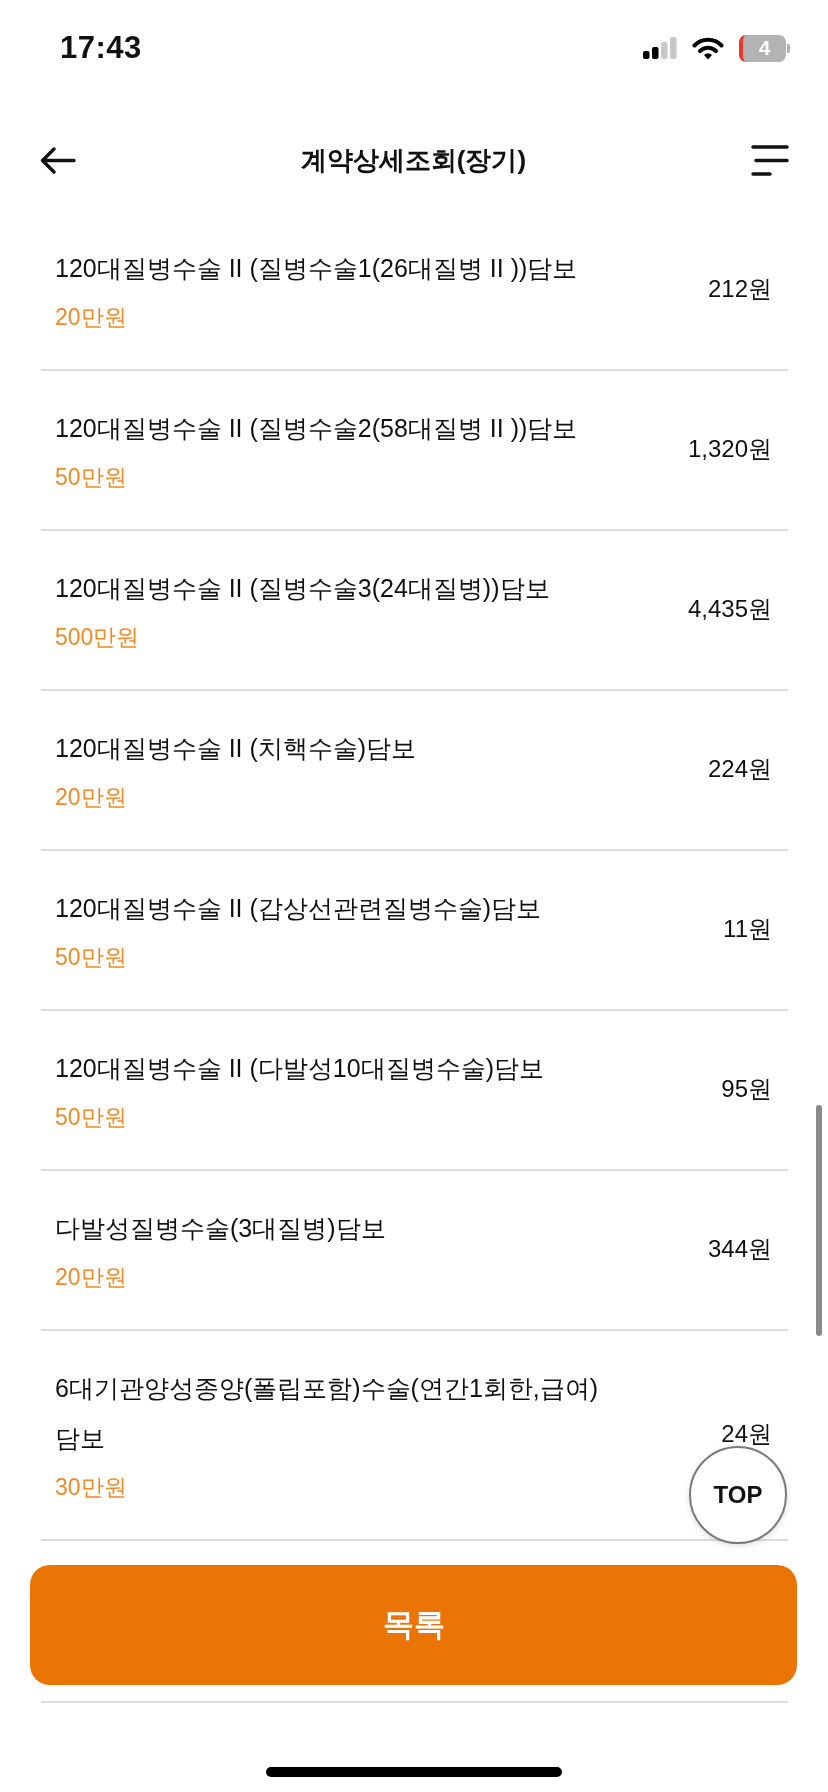  What do you see at coordinates (729, 608) in the screenshot?
I see `coverage-premium: 4,435원` at bounding box center [729, 608].